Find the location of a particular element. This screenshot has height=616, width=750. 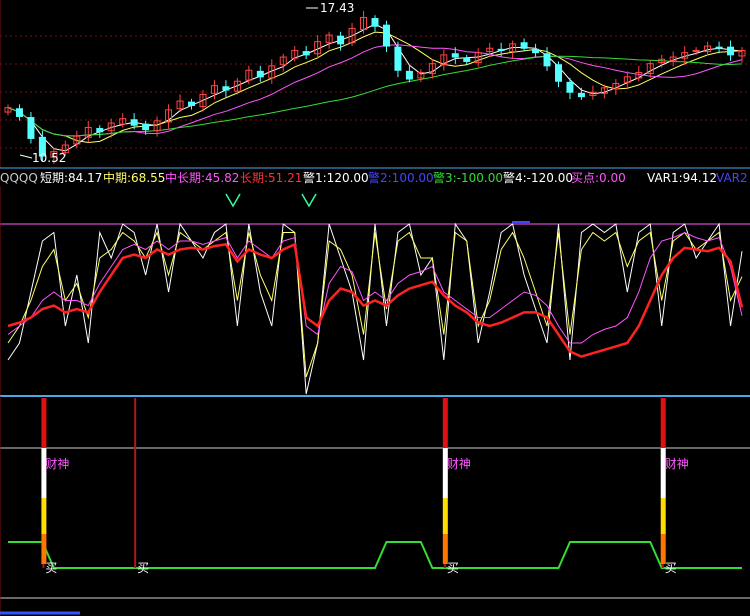

high-price-label: 17.43 is located at coordinates (337, 8).